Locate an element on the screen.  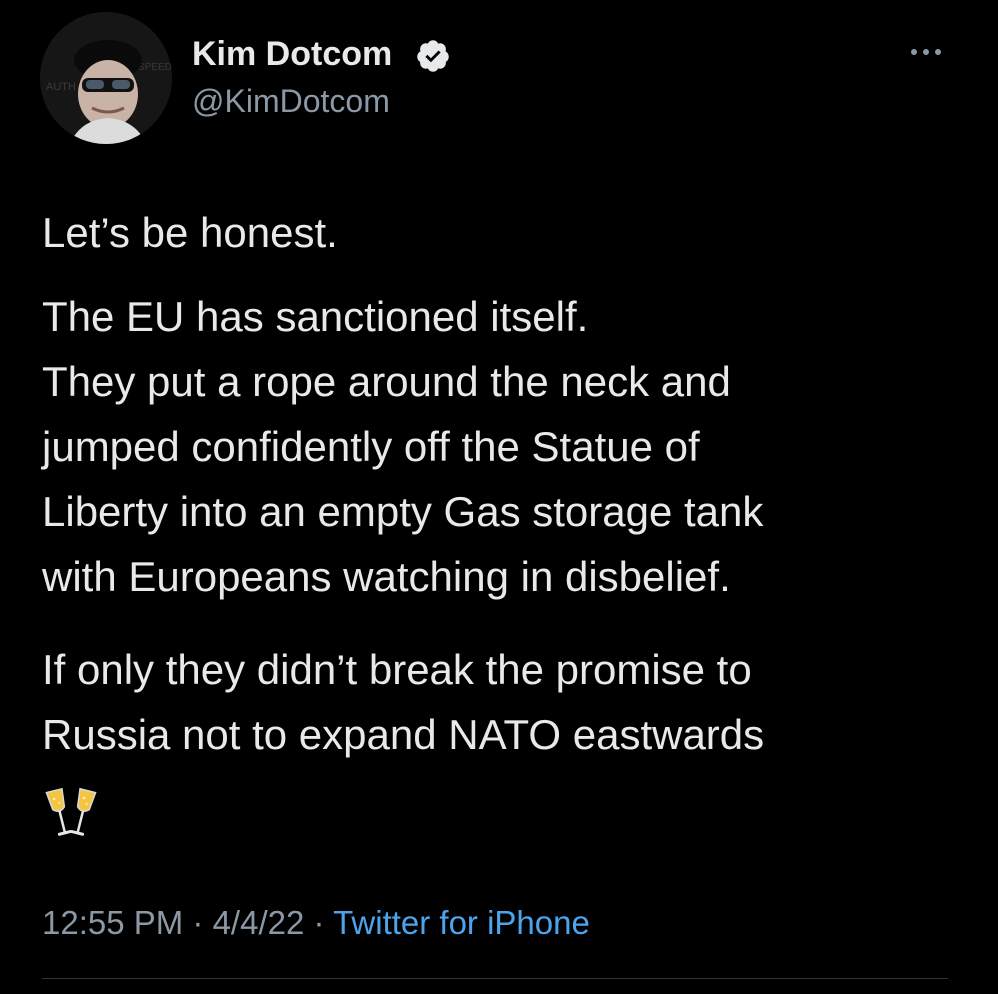
more-options-icon is located at coordinates (926, 52).